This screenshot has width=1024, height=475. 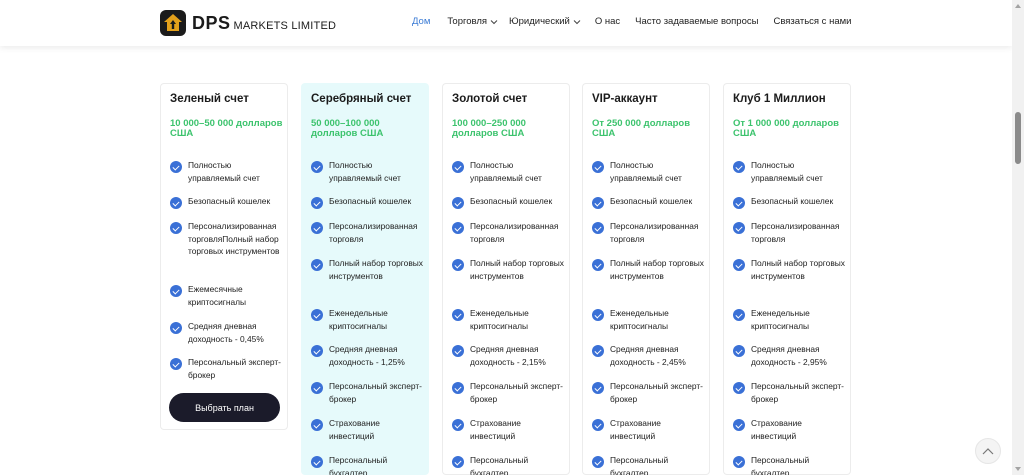 I want to click on plan-price: 10 000–50 000 долларов США, so click(x=226, y=128).